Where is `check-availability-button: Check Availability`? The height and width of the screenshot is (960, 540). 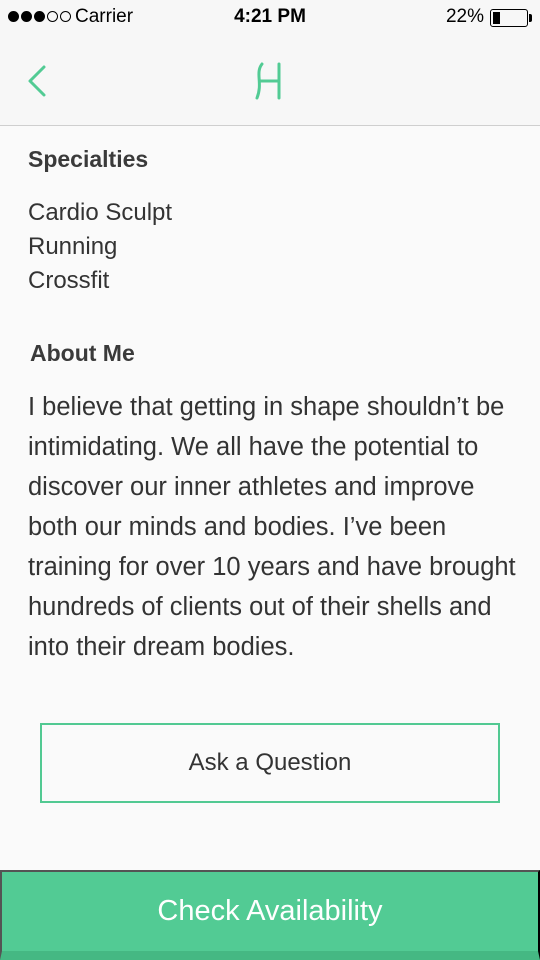
check-availability-button: Check Availability is located at coordinates (270, 915).